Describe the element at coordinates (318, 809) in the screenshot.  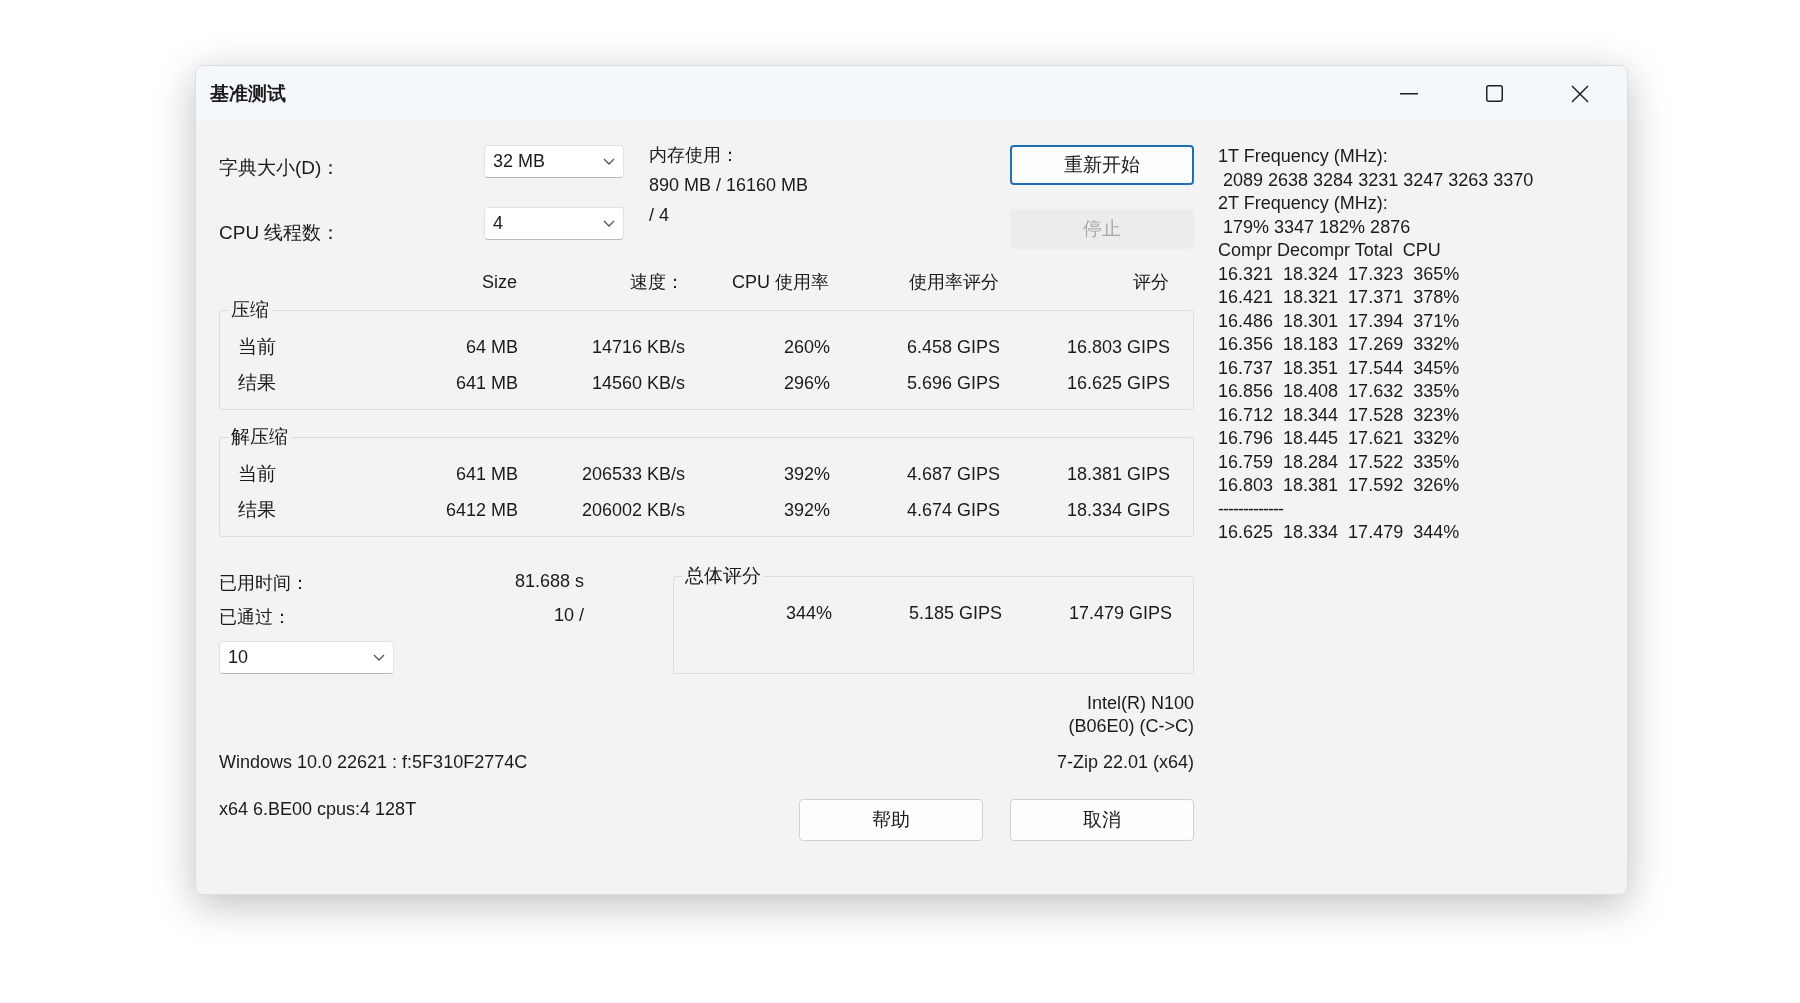
I see `arch-info: x64 6.BE00 cpus:4 128T` at that location.